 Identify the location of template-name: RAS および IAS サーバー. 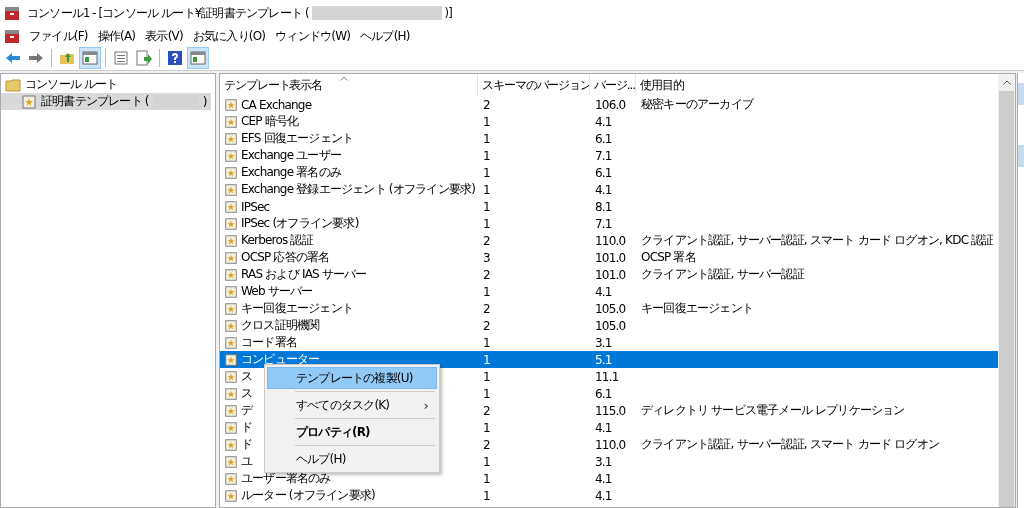
(304, 274).